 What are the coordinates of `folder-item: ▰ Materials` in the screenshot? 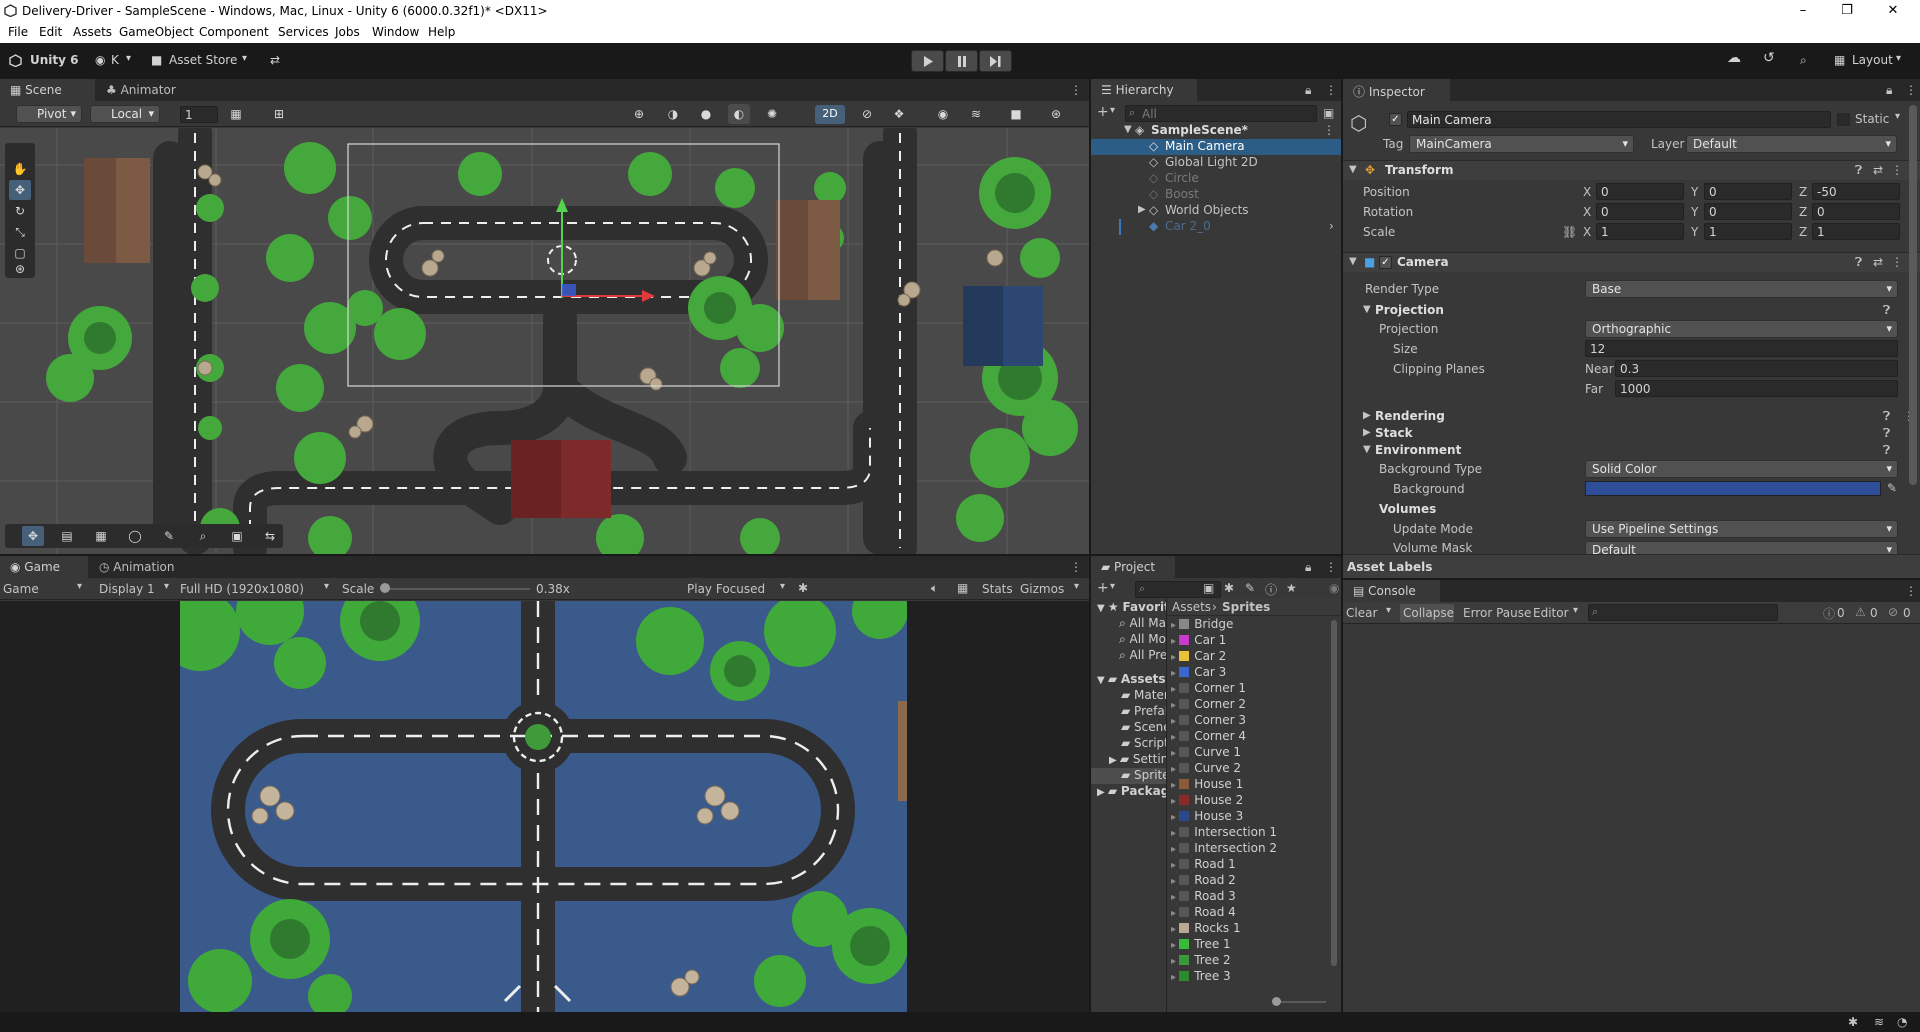 It's located at (1143, 696).